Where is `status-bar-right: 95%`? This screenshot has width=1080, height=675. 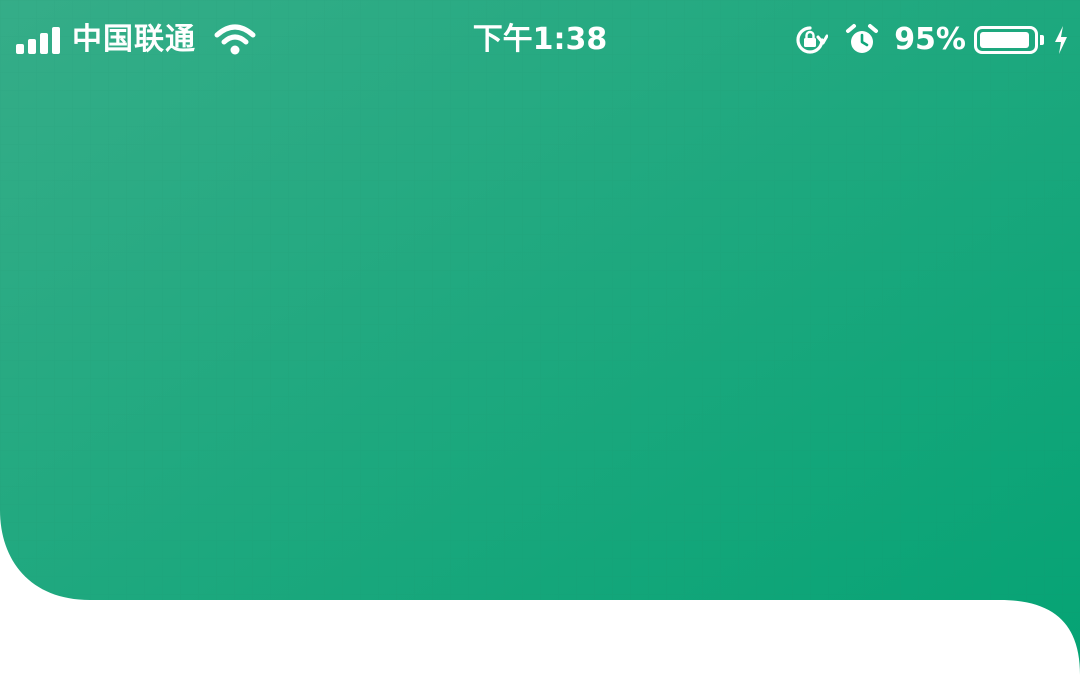
status-bar-right: 95% is located at coordinates (931, 40).